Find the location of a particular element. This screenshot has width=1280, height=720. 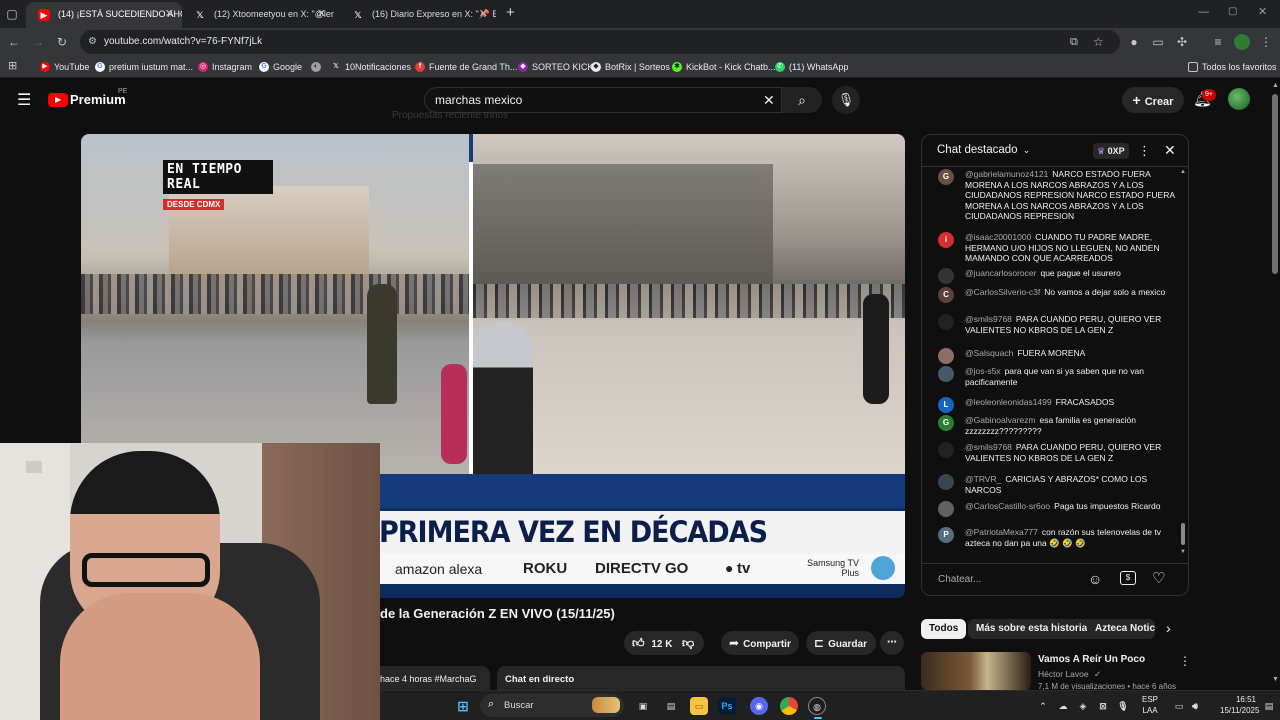

chip-all: Todos is located at coordinates (944, 629).